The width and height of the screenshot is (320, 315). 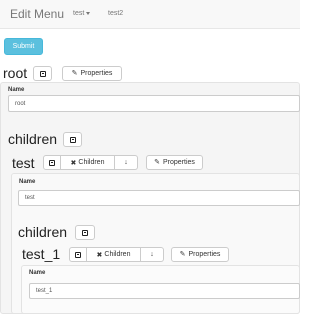 What do you see at coordinates (154, 103) in the screenshot?
I see `root-name-input: root` at bounding box center [154, 103].